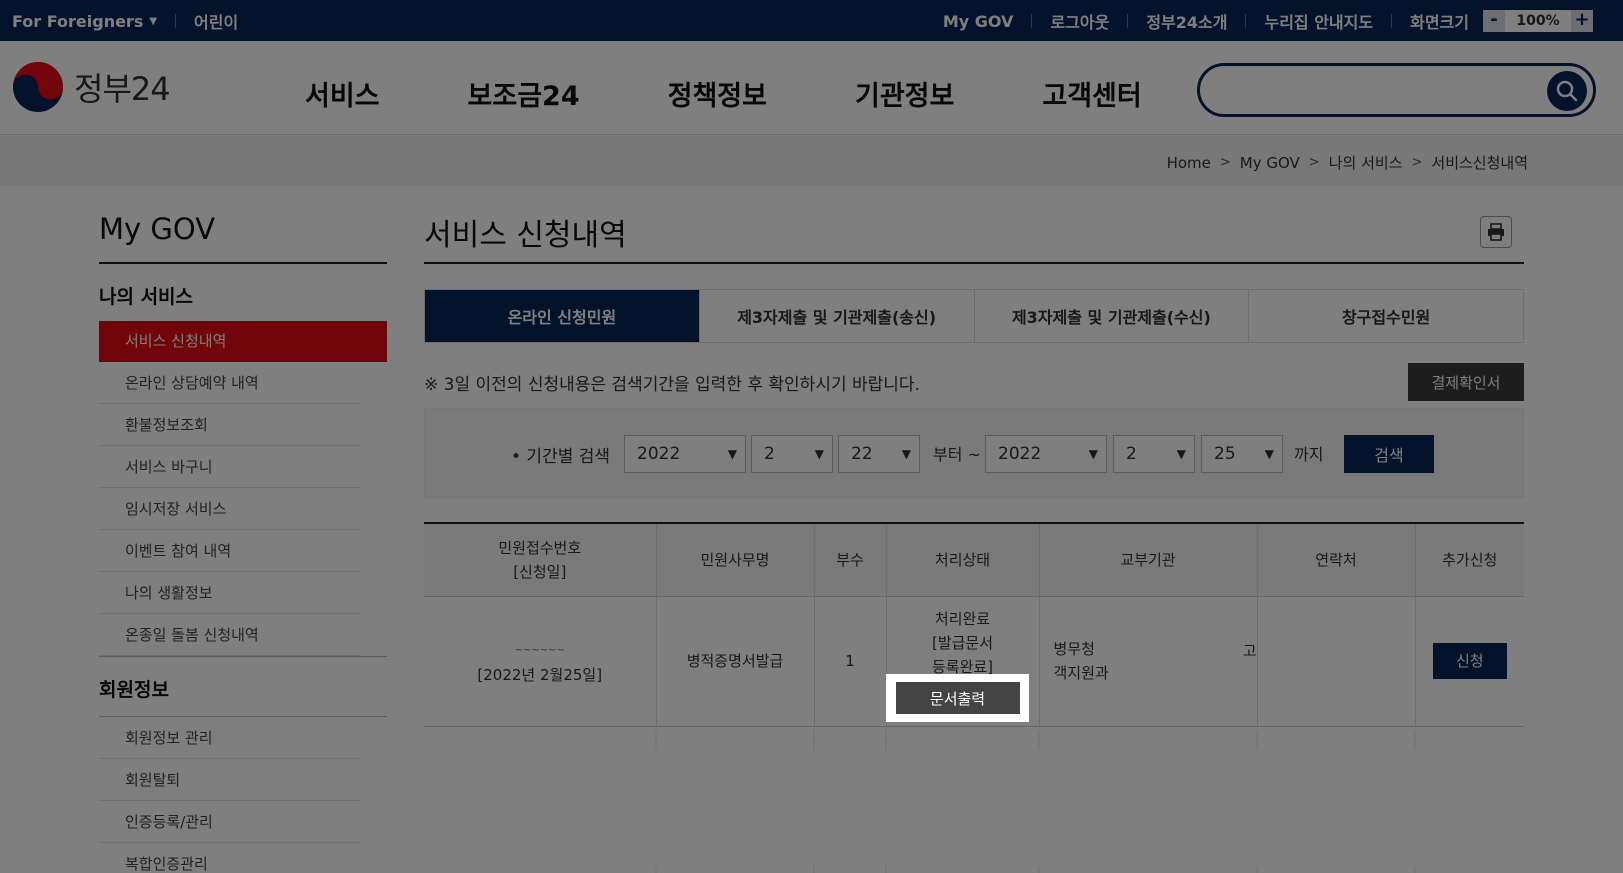  What do you see at coordinates (735, 661) in the screenshot?
I see `cell-service-name: 병적증명서발급` at bounding box center [735, 661].